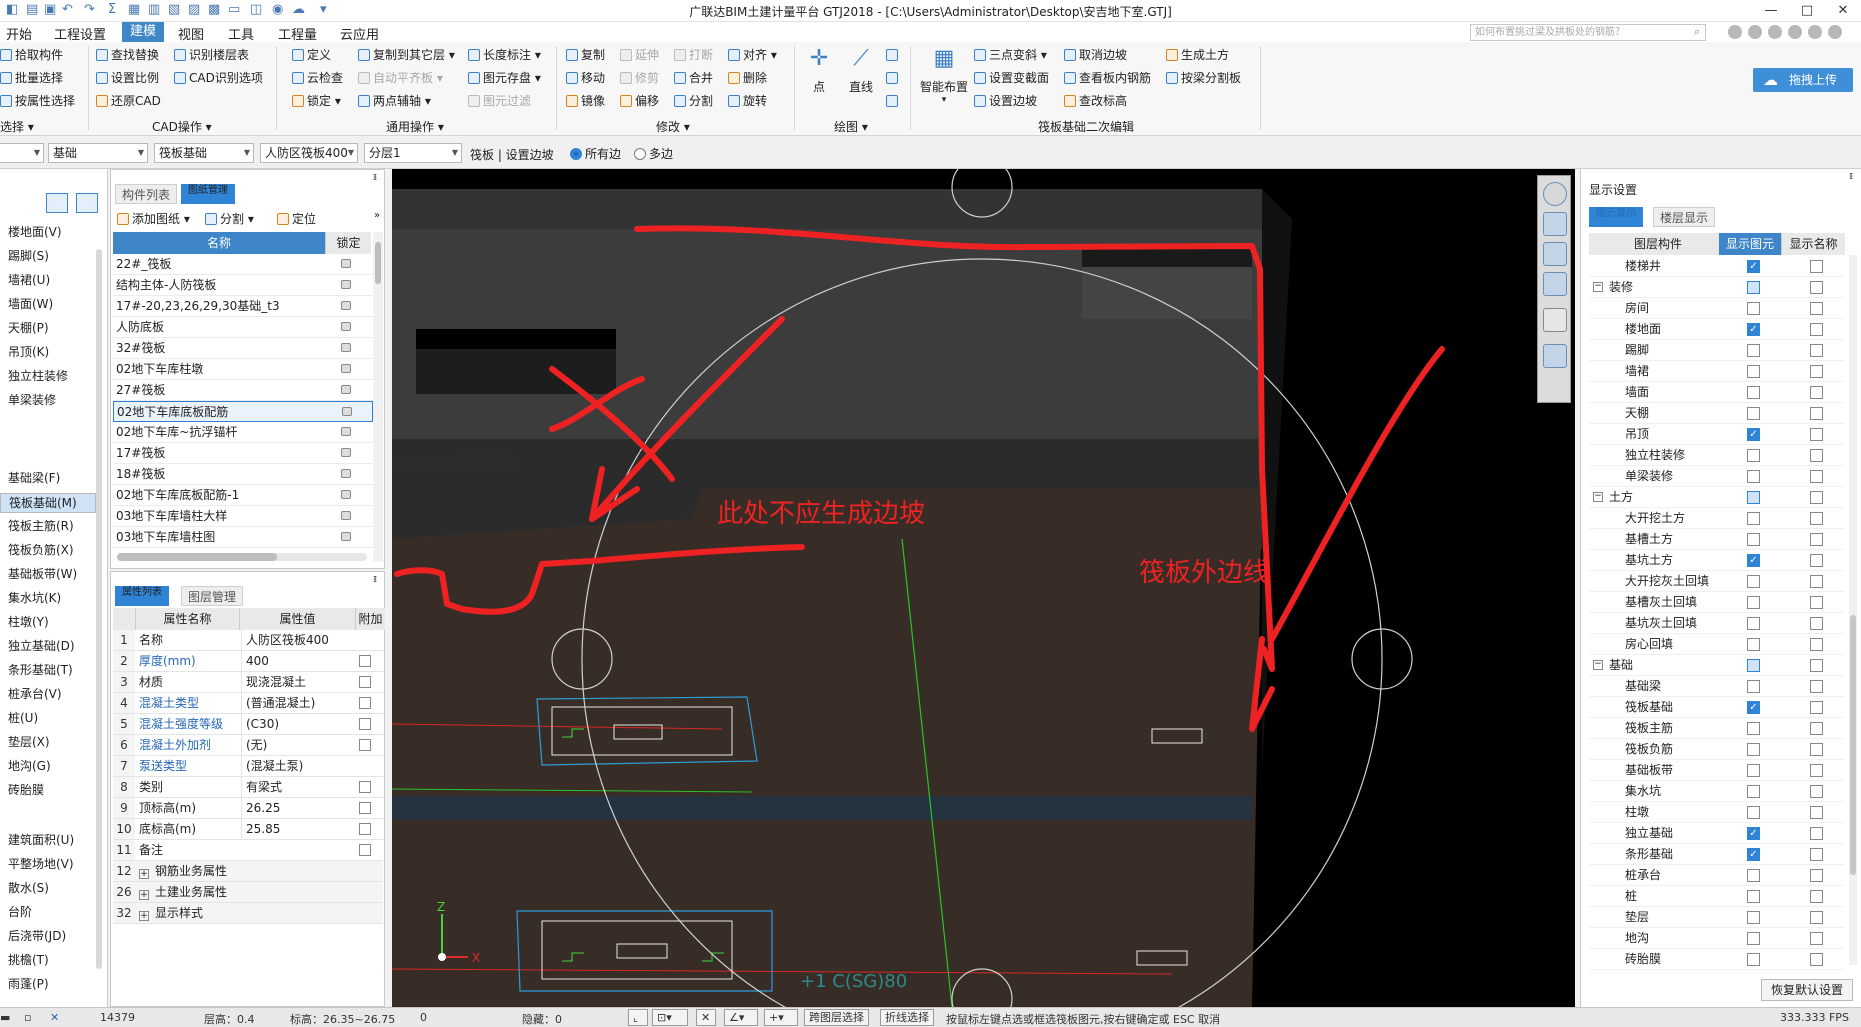 The width and height of the screenshot is (1861, 1027). Describe the element at coordinates (128, 101) in the screenshot. I see `restore-cad-button: 还原CAD` at that location.